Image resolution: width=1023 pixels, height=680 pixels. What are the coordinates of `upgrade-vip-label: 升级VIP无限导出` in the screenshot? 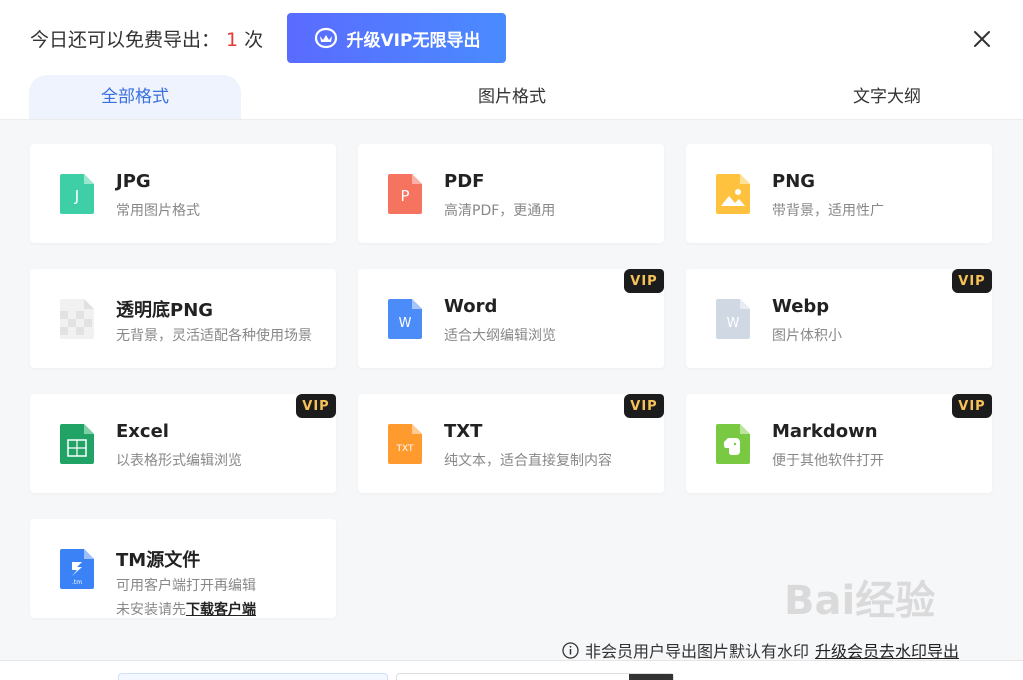 It's located at (413, 40).